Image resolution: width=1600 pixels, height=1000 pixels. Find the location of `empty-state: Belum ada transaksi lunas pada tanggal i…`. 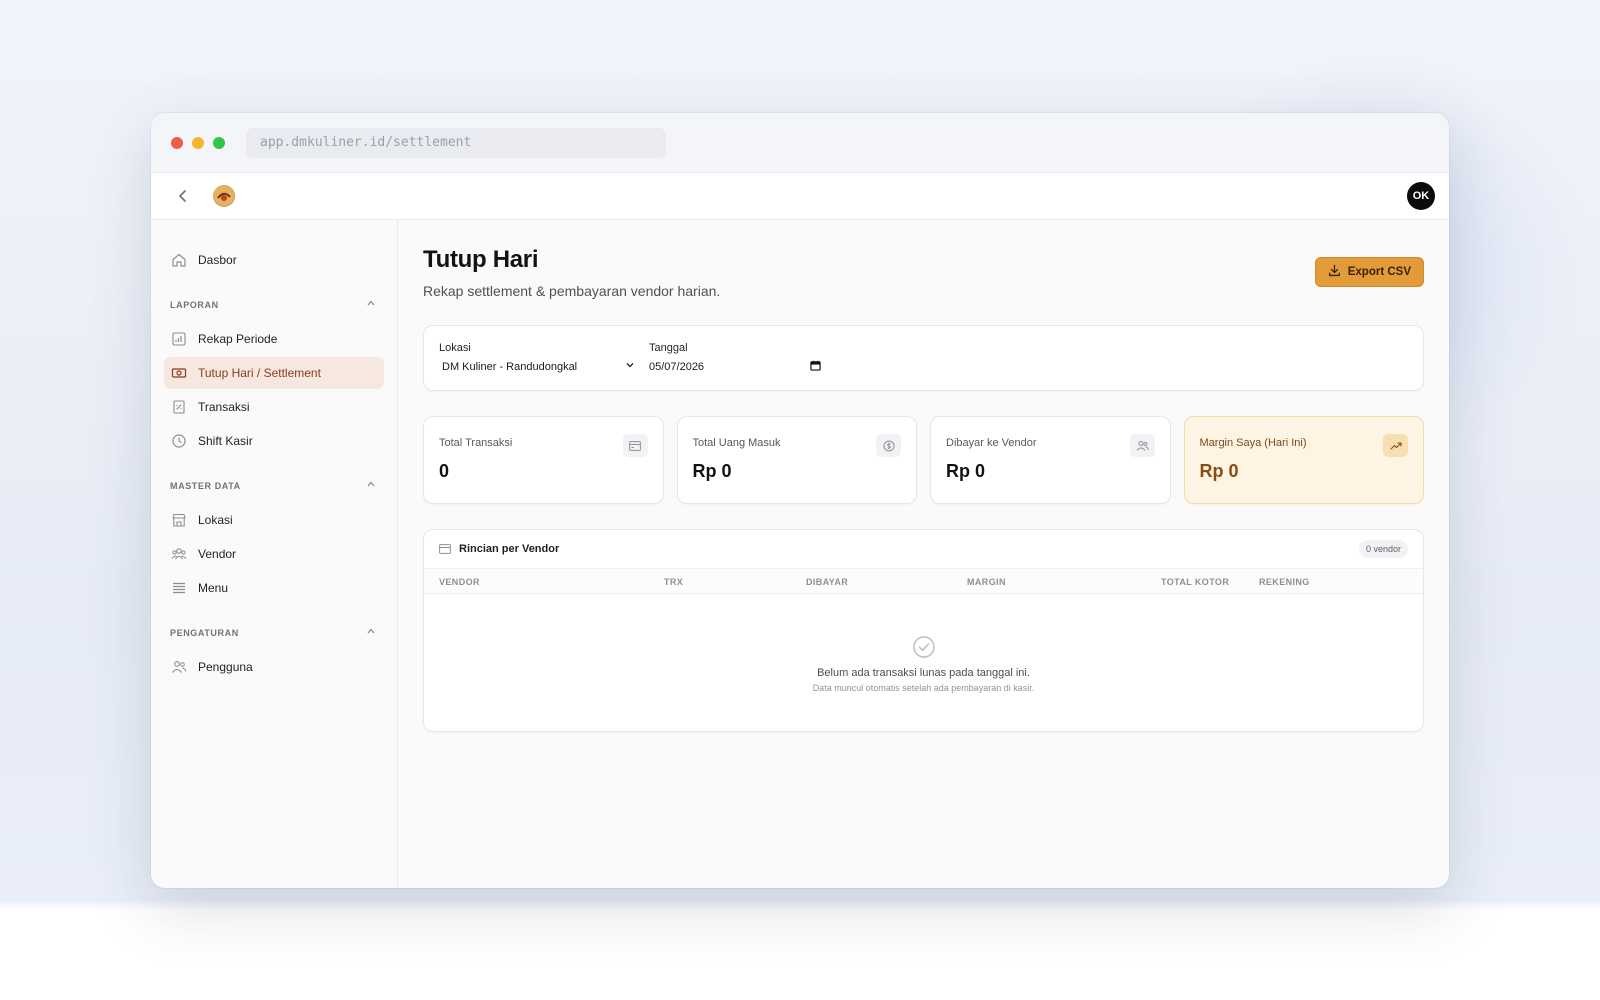

empty-state: Belum ada transaksi lunas pada tanggal i… is located at coordinates (923, 664).